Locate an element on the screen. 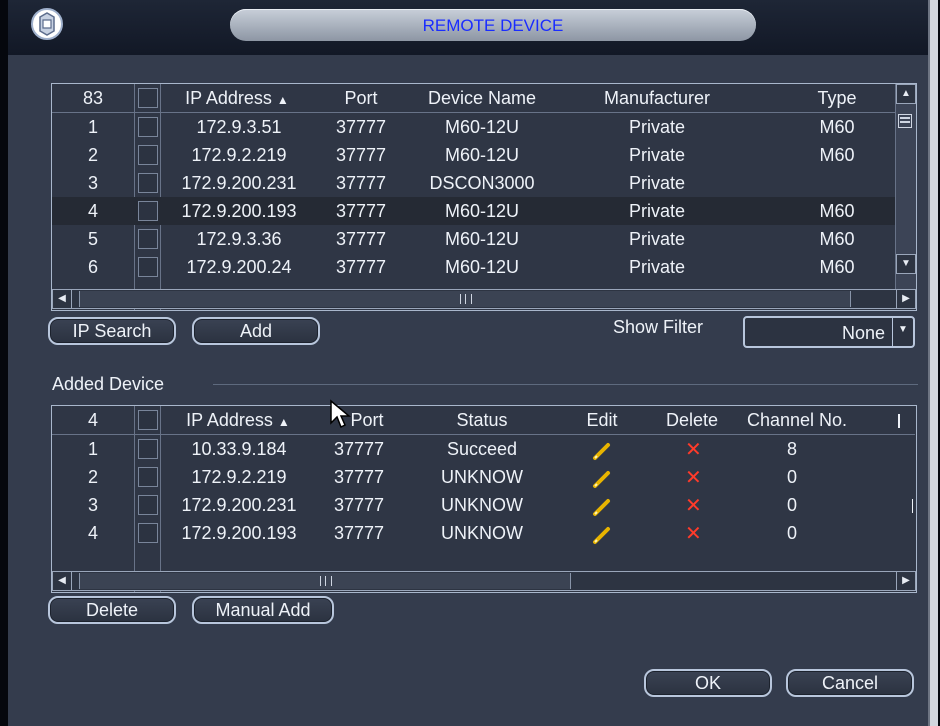 This screenshot has width=940, height=726. table-row: 1 10.33.9.184 37777 Succeed ✕ 8 is located at coordinates (483, 449).